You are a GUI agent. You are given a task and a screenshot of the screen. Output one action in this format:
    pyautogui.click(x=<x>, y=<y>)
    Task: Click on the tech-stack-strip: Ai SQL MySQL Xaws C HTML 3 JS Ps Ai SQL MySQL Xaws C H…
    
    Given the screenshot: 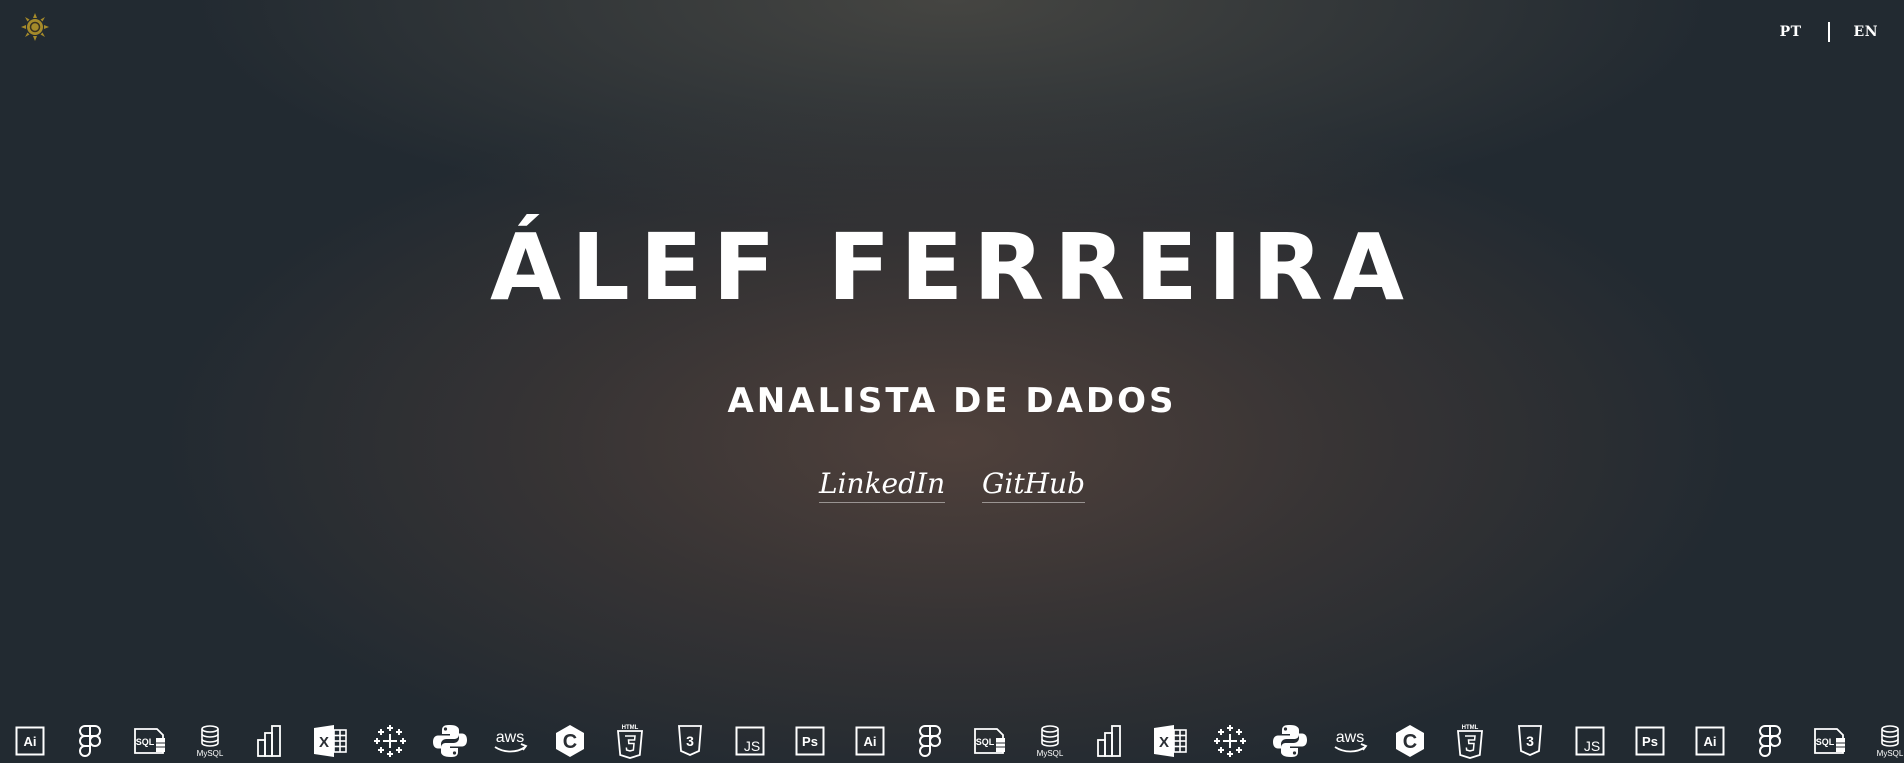 What is the action you would take?
    pyautogui.click(x=952, y=741)
    